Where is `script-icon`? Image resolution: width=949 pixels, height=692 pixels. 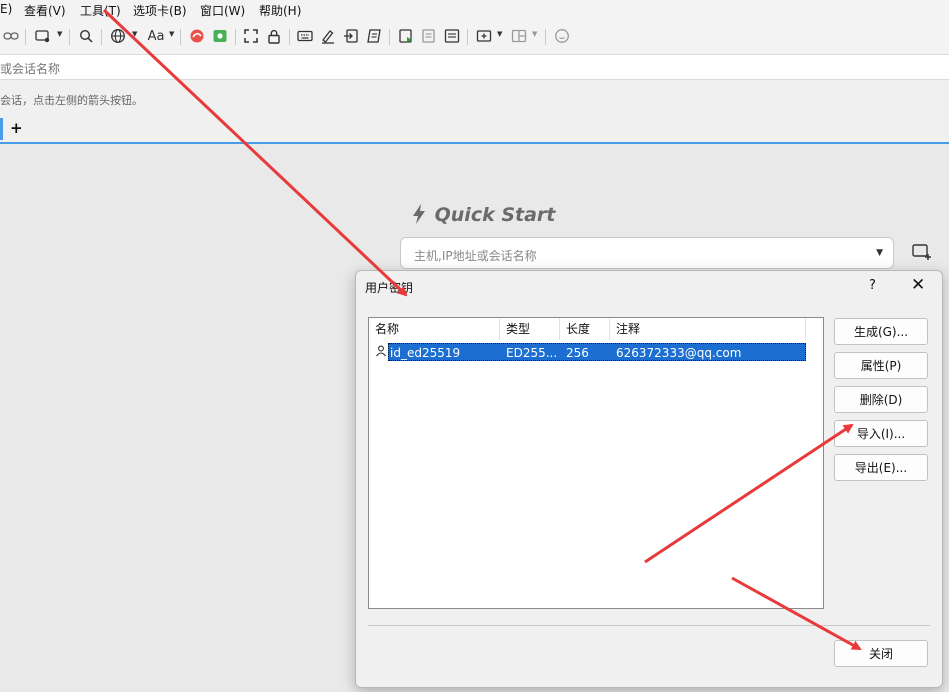 script-icon is located at coordinates (374, 36).